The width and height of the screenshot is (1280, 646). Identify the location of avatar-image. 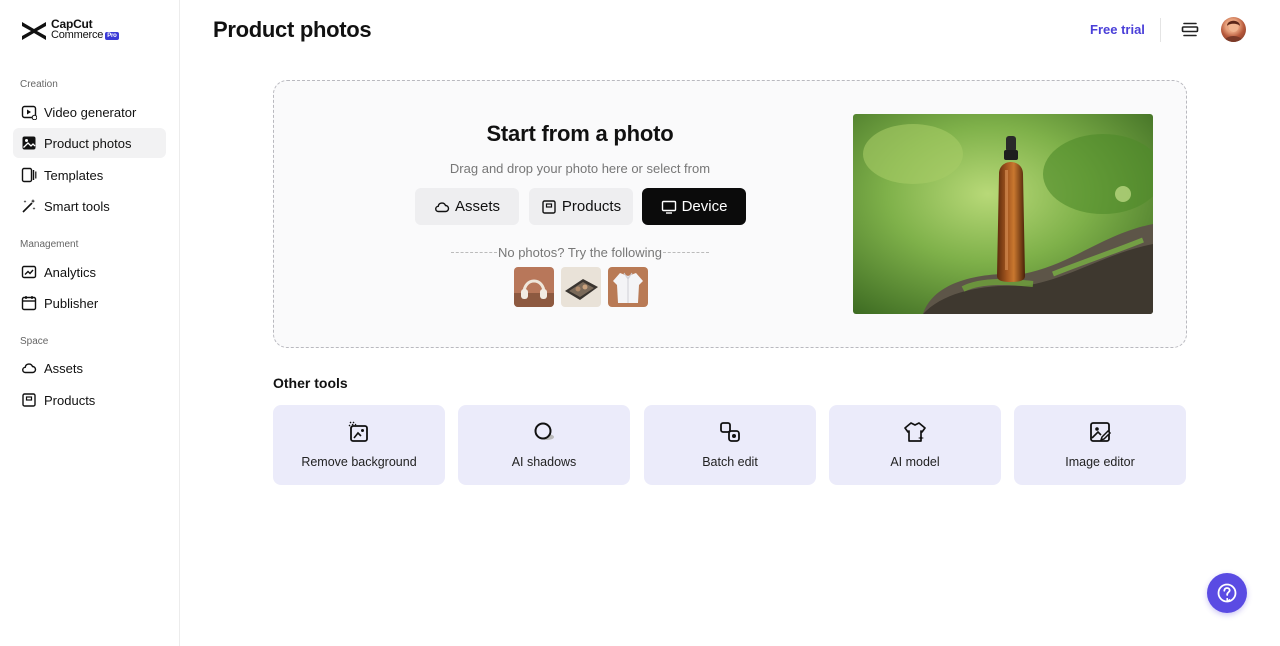
(1233, 31).